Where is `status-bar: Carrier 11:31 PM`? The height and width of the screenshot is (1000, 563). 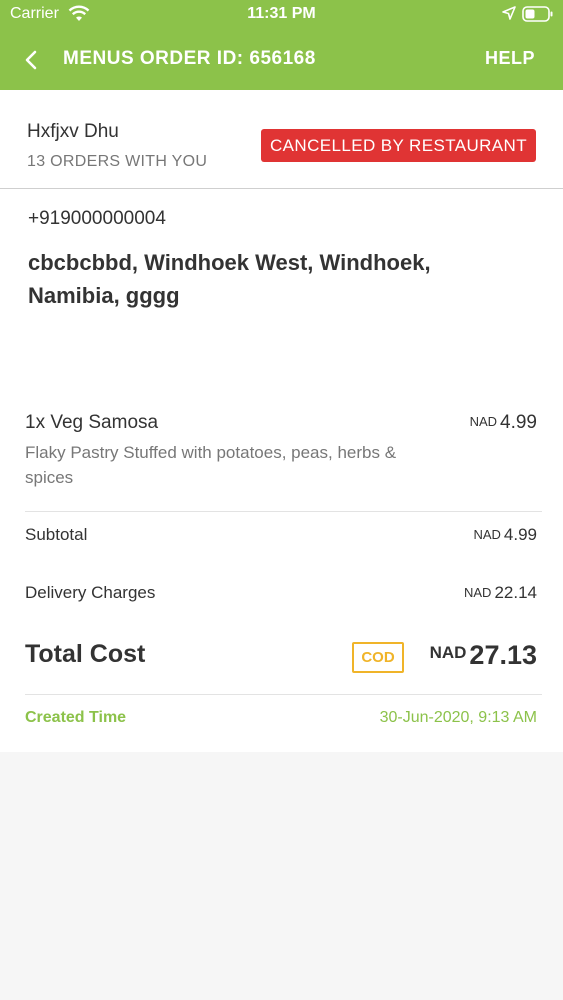
status-bar: Carrier 11:31 PM is located at coordinates (281, 15).